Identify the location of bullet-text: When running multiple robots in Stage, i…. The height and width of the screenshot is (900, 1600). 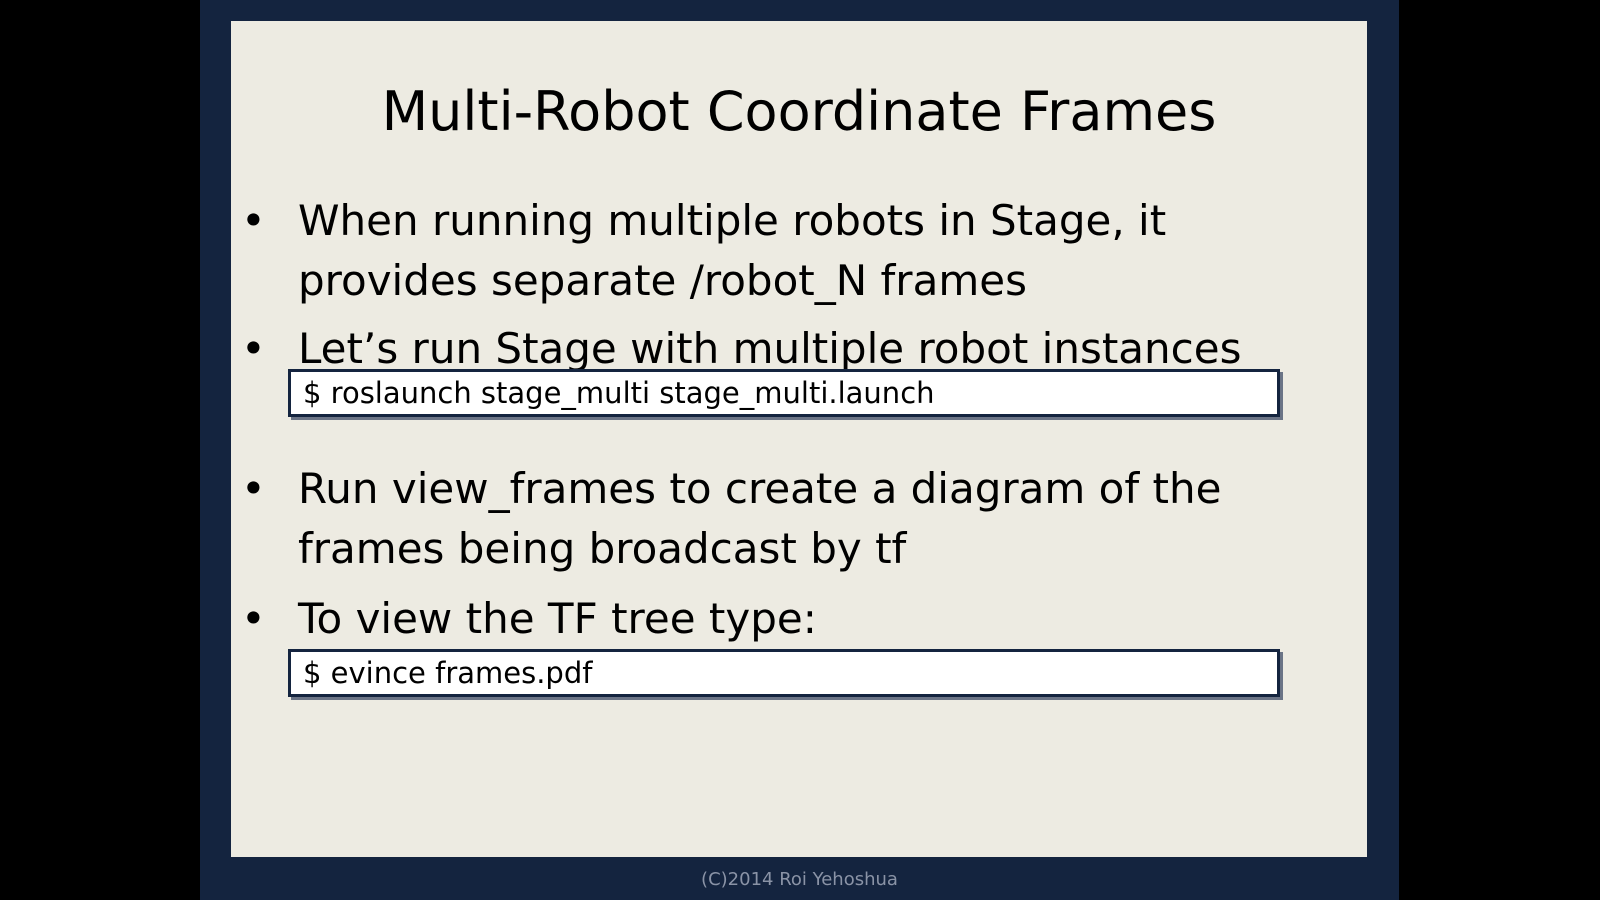
(732, 250).